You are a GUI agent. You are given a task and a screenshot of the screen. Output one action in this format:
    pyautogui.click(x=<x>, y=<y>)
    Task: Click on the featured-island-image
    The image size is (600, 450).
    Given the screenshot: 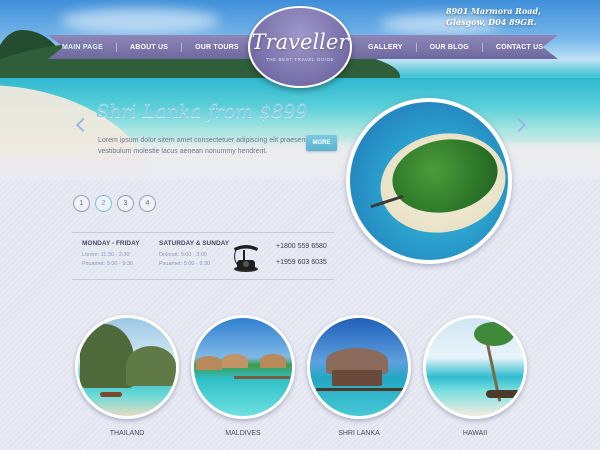 What is the action you would take?
    pyautogui.click(x=429, y=181)
    